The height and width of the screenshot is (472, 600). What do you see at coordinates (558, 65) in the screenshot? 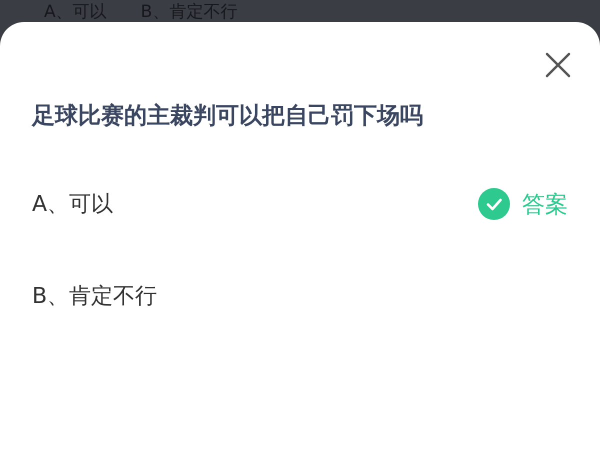
I see `close-button` at bounding box center [558, 65].